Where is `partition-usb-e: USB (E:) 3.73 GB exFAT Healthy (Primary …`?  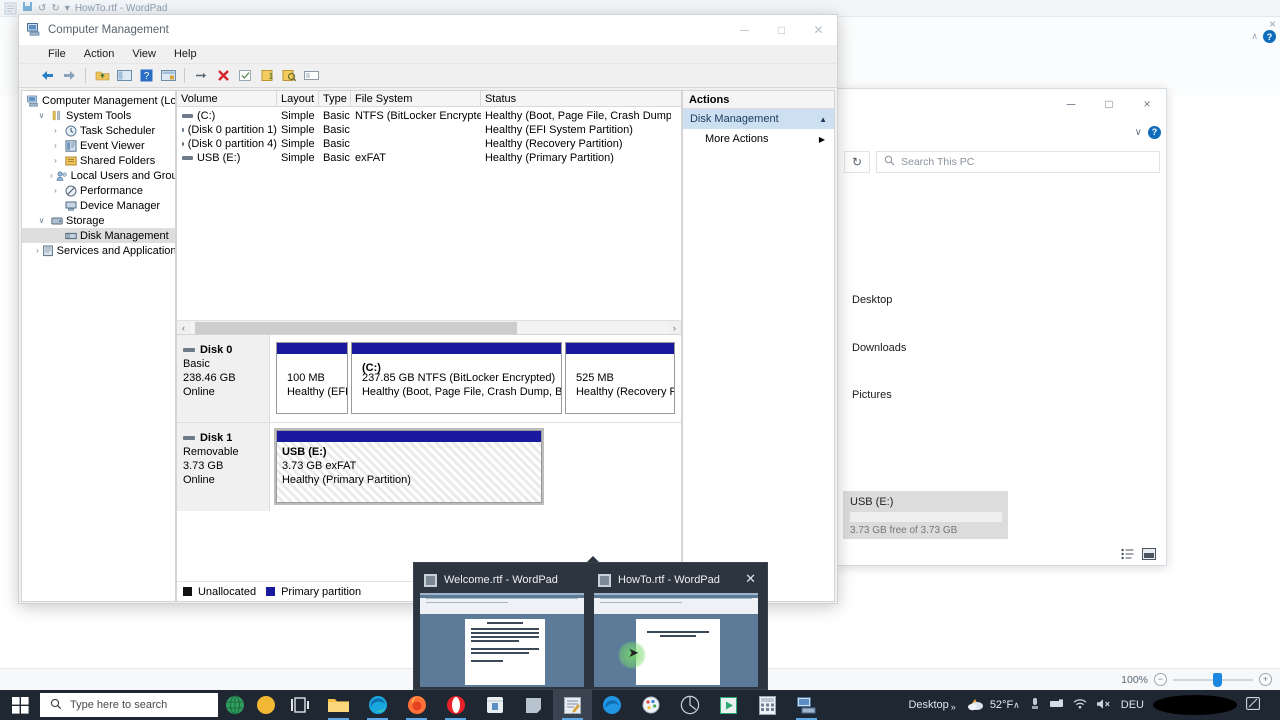 partition-usb-e: USB (E:) 3.73 GB exFAT Healthy (Primary … is located at coordinates (408, 466).